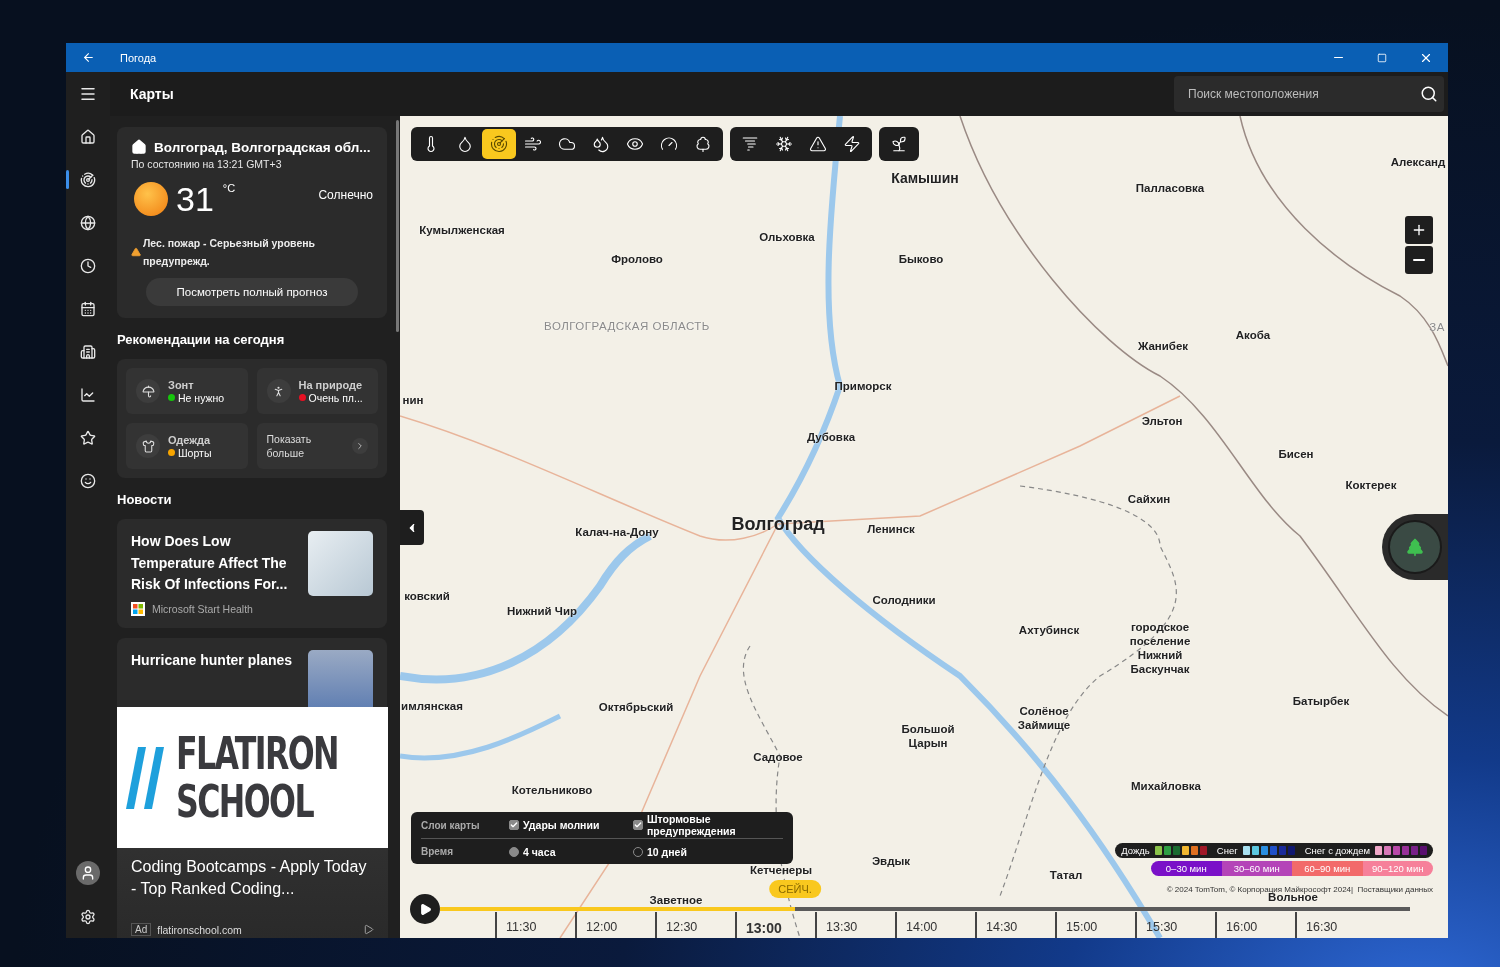 The image size is (1500, 967). What do you see at coordinates (781, 870) in the screenshot?
I see `place-label: Кетченеры` at bounding box center [781, 870].